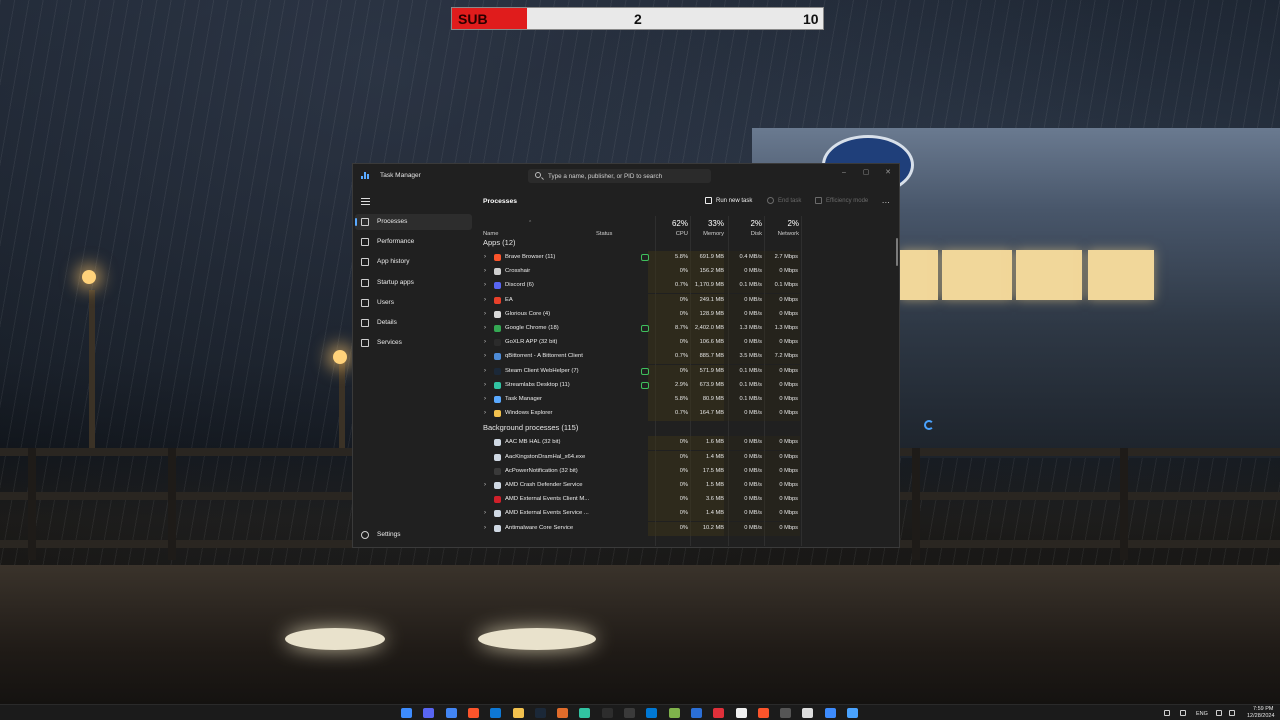  What do you see at coordinates (841, 200) in the screenshot?
I see `efficiency-mode-button: Efficiency mode` at bounding box center [841, 200].